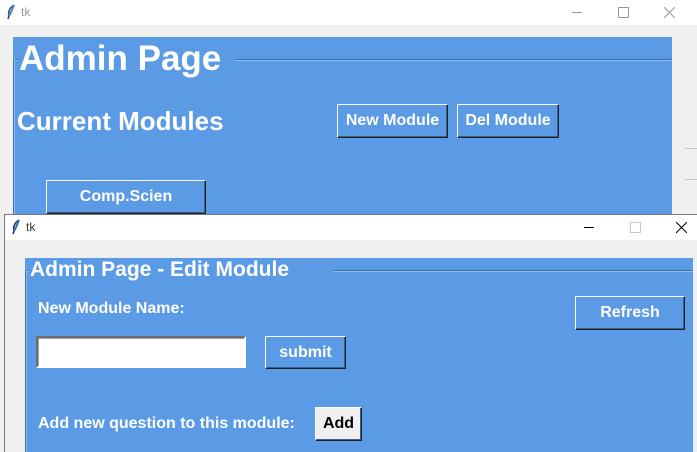  I want to click on labelframe-border-left, so click(26, 361).